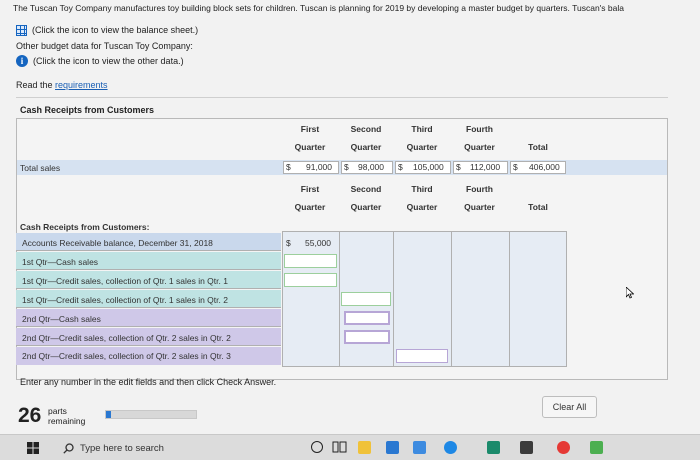  Describe the element at coordinates (61, 319) in the screenshot. I see `row-label: 2nd Qtr—Cash sales` at that location.